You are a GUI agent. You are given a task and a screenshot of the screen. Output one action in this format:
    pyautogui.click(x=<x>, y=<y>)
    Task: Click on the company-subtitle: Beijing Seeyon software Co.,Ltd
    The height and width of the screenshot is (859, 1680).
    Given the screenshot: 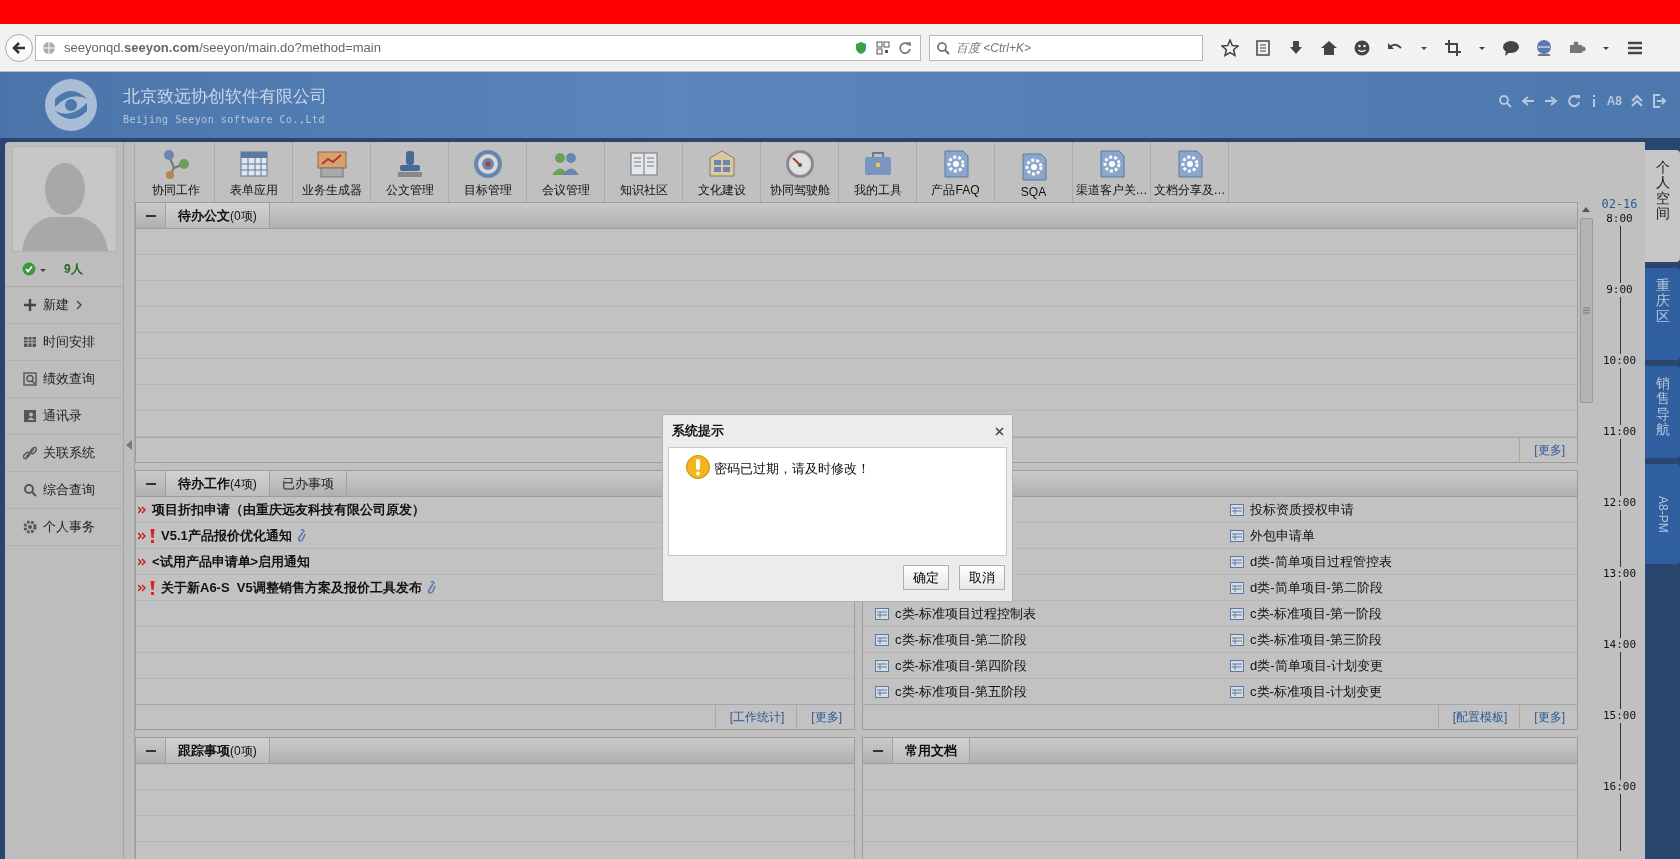 What is the action you would take?
    pyautogui.click(x=225, y=119)
    